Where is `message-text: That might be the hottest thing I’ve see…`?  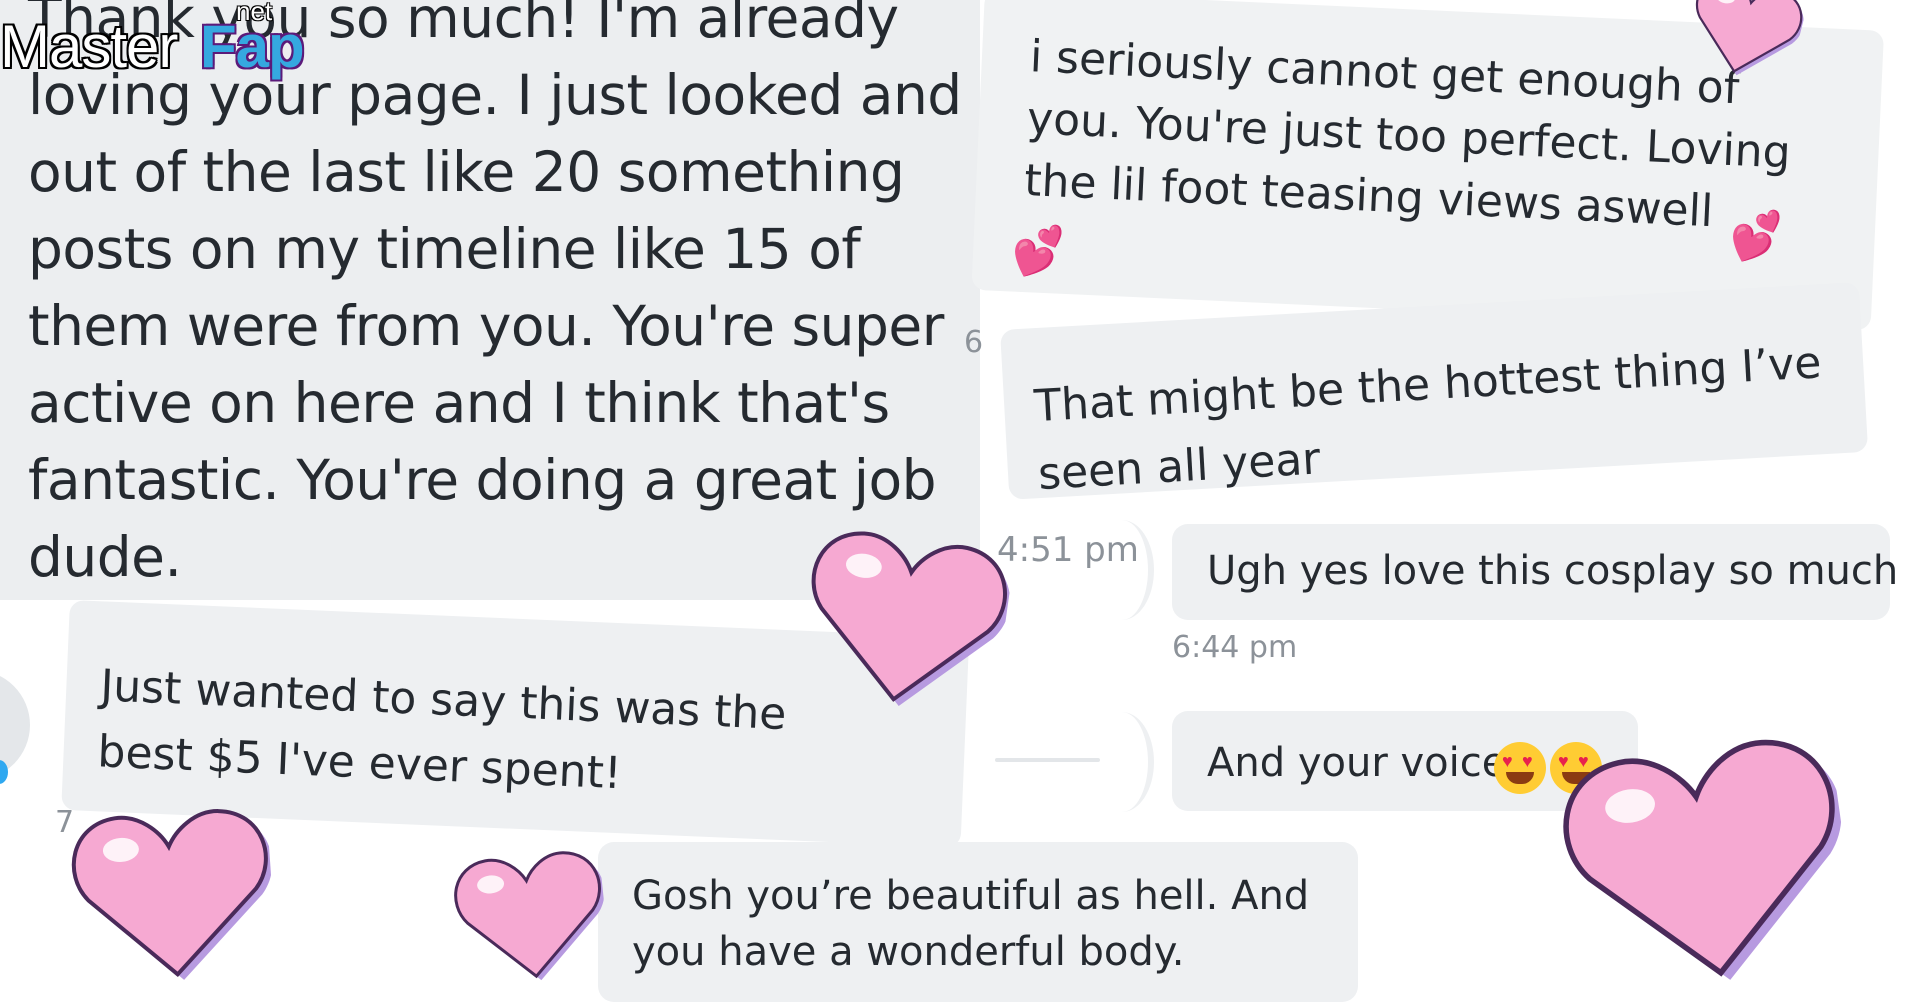 message-text: That might be the hottest thing I’ve see… is located at coordinates (1427, 419).